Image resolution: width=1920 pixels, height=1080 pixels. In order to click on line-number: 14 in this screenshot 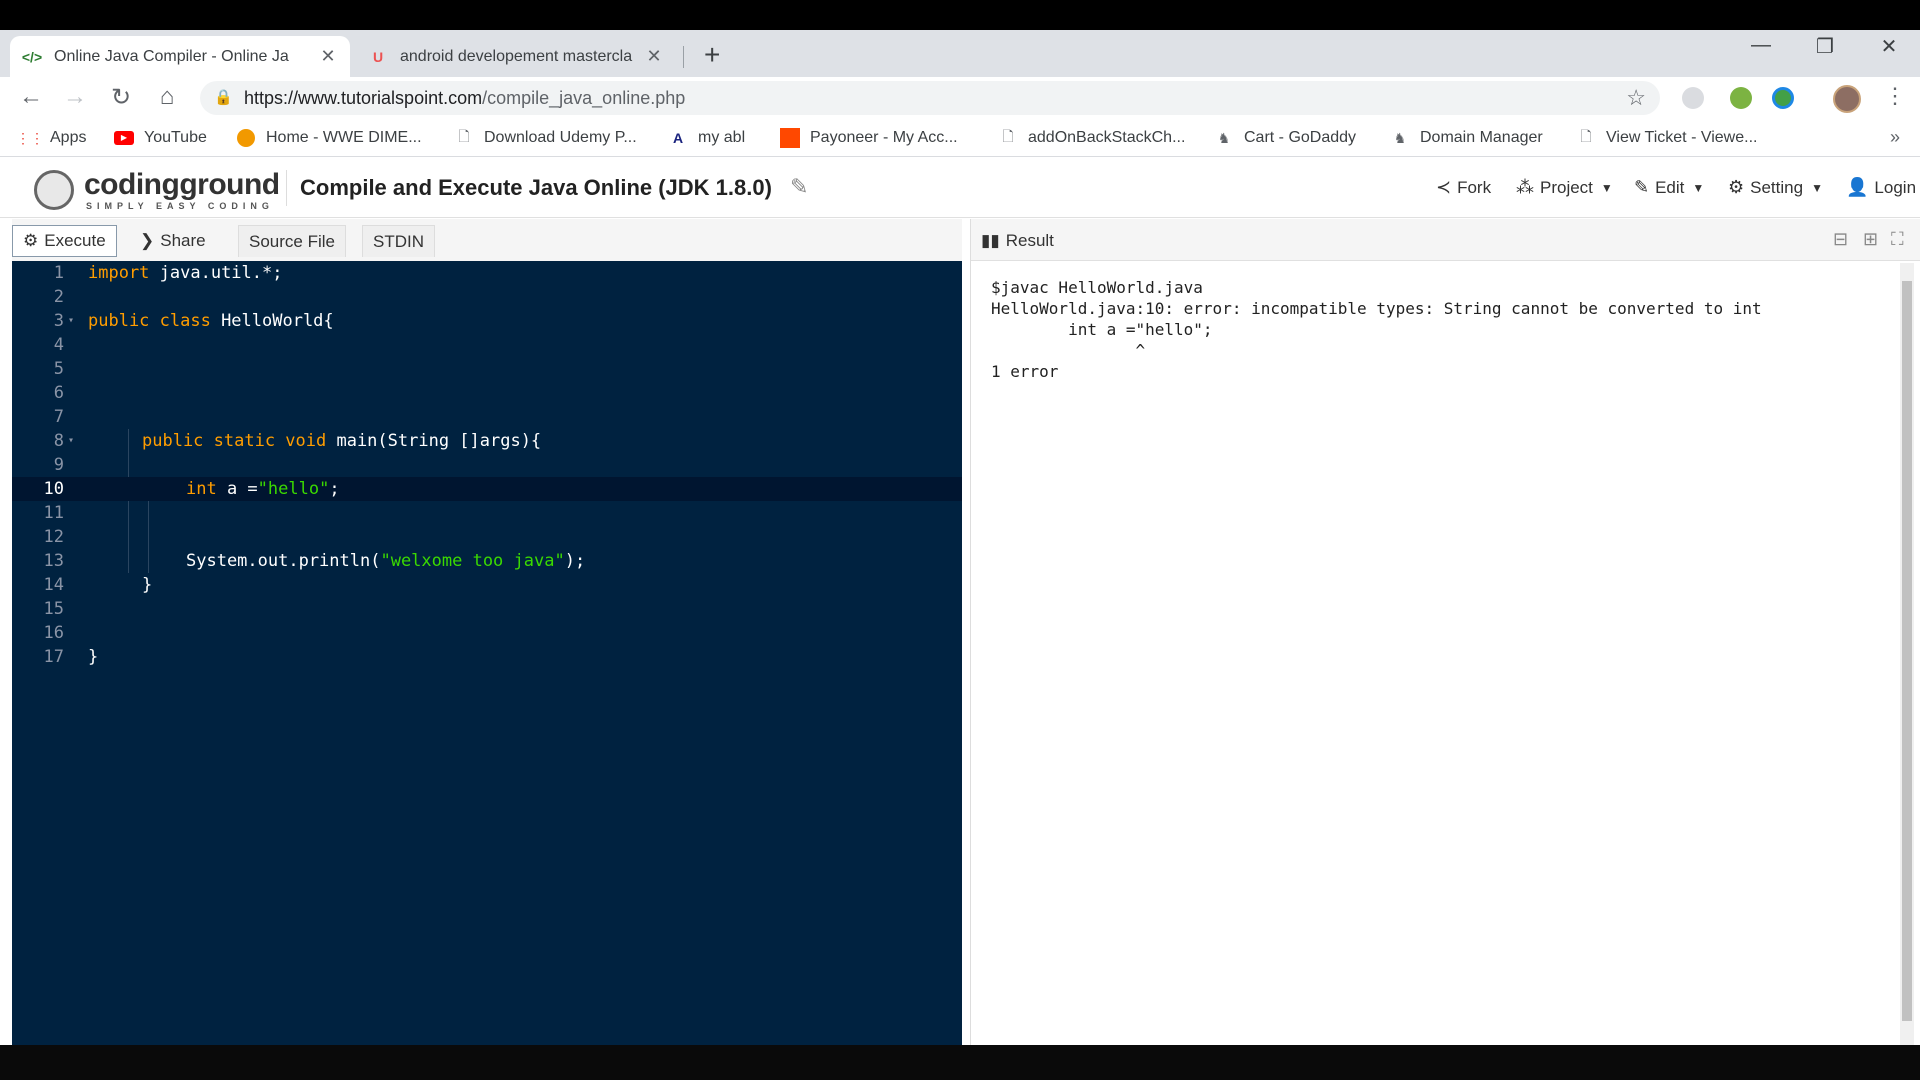, I will do `click(53, 585)`.